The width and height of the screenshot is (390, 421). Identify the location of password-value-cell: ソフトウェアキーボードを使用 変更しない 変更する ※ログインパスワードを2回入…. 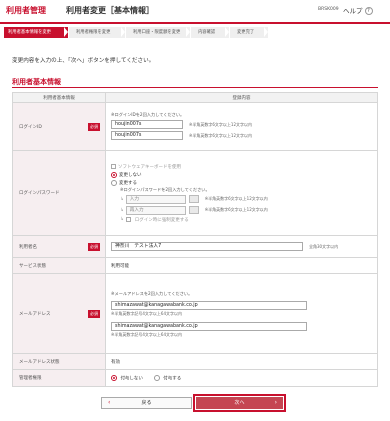
(241, 193).